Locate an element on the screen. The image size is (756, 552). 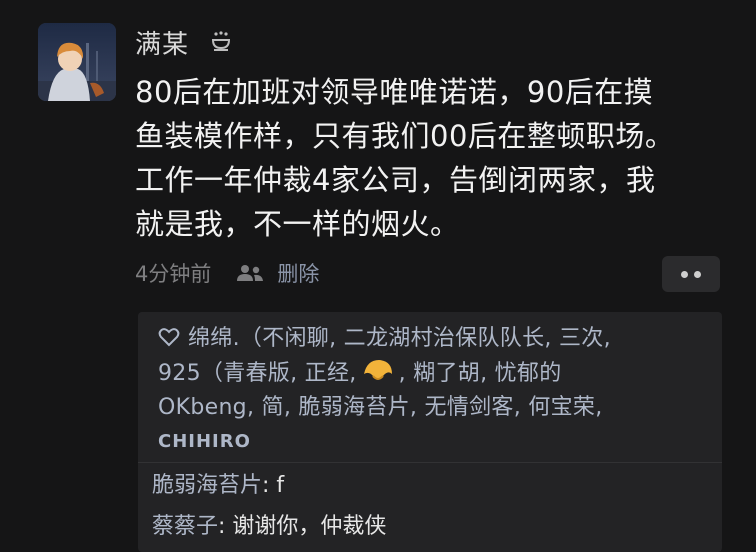
delete-link: 删除 is located at coordinates (298, 273).